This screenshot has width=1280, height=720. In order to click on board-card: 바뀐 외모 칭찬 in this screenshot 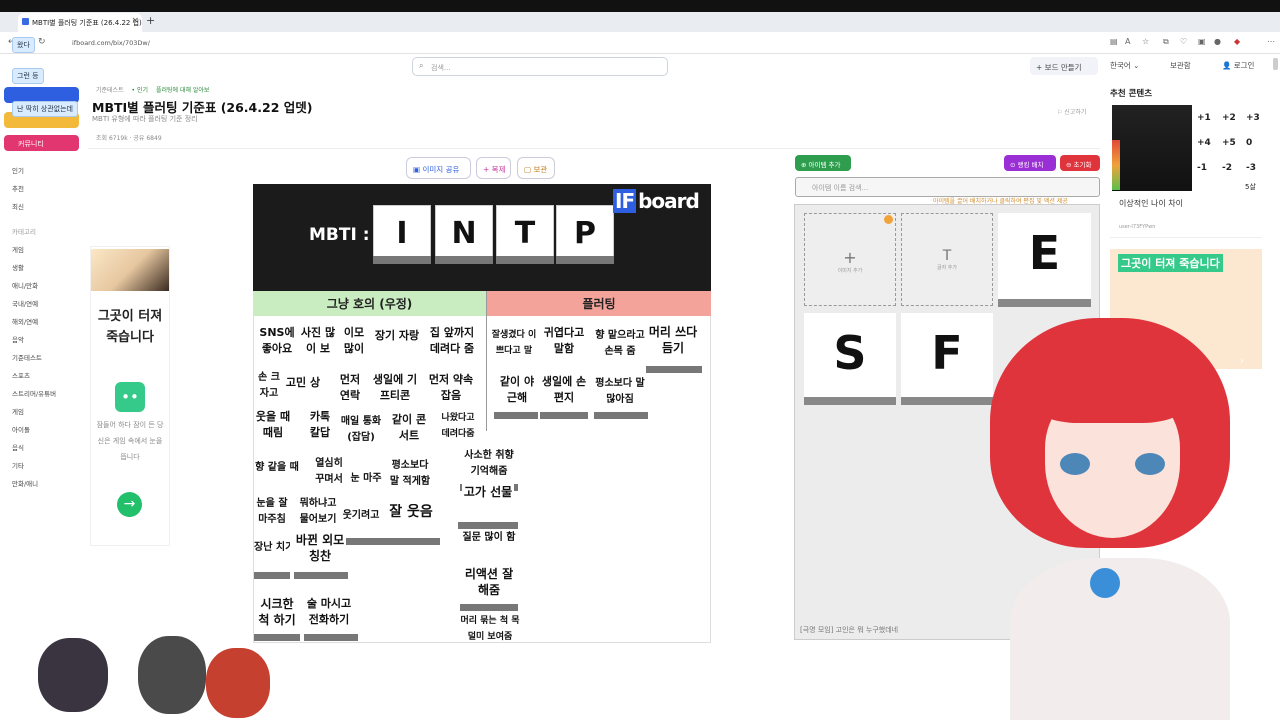, I will do `click(320, 550)`.